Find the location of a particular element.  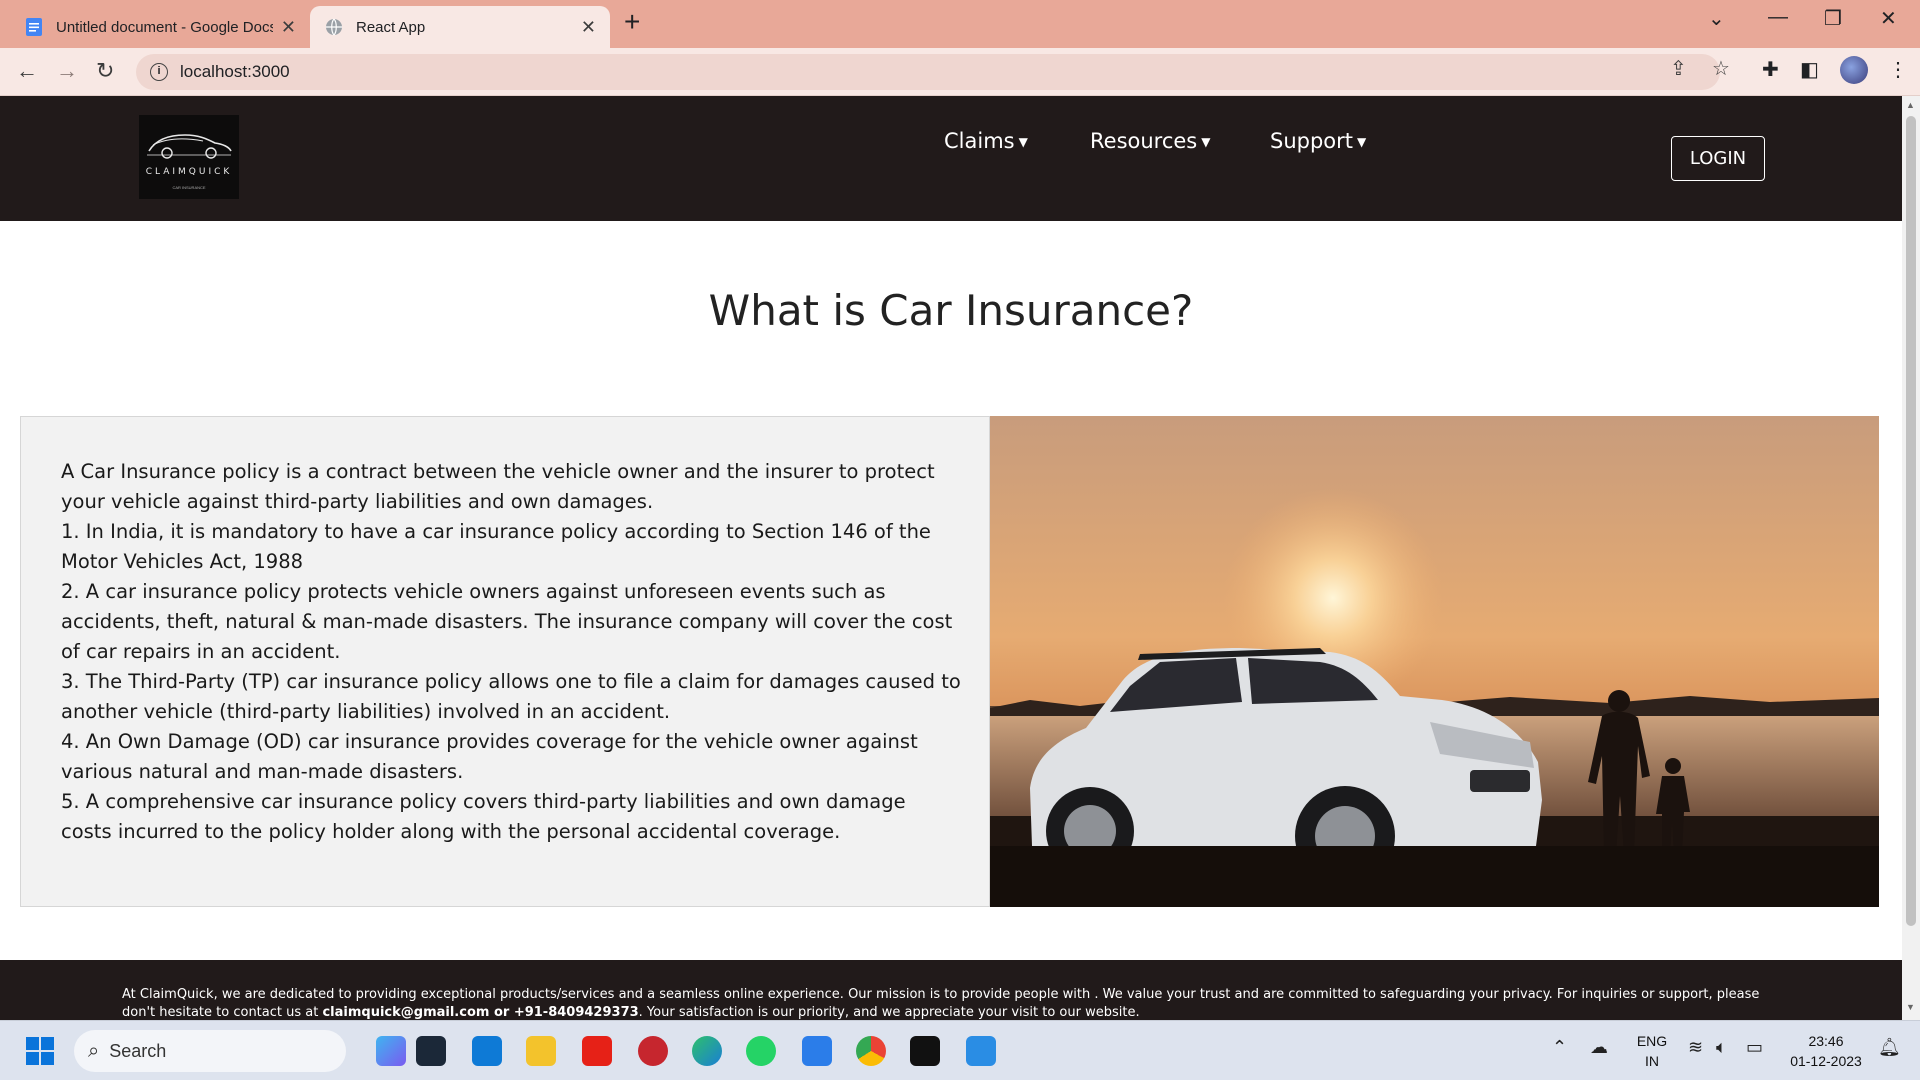

wifi-icon: ≋ is located at coordinates (1695, 1047).